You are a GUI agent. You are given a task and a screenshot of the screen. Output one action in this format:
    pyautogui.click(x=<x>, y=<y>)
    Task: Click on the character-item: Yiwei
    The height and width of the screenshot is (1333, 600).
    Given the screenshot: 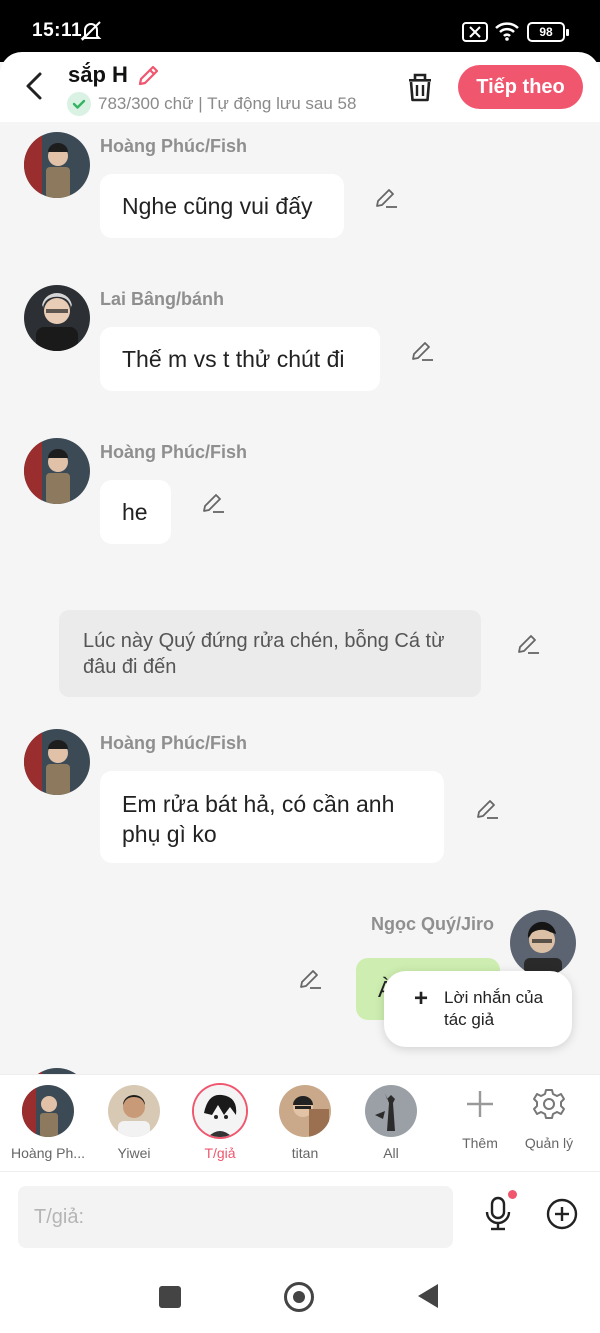 What is the action you would take?
    pyautogui.click(x=134, y=1123)
    